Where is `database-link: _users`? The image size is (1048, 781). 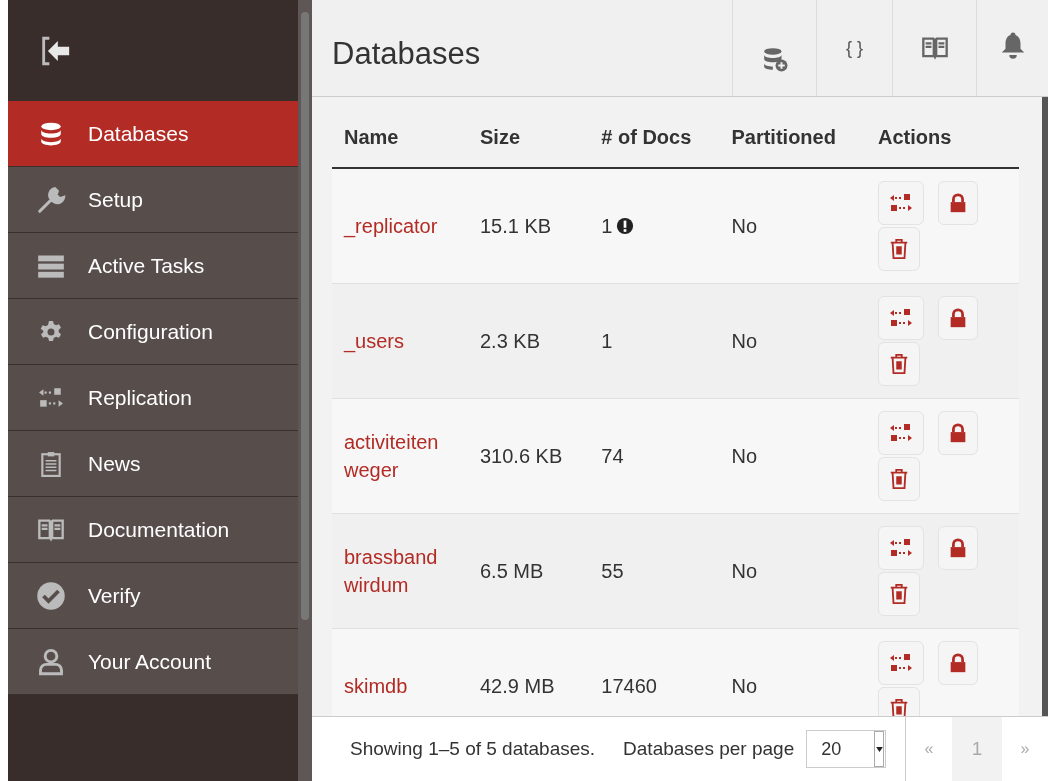
database-link: _users is located at coordinates (400, 341).